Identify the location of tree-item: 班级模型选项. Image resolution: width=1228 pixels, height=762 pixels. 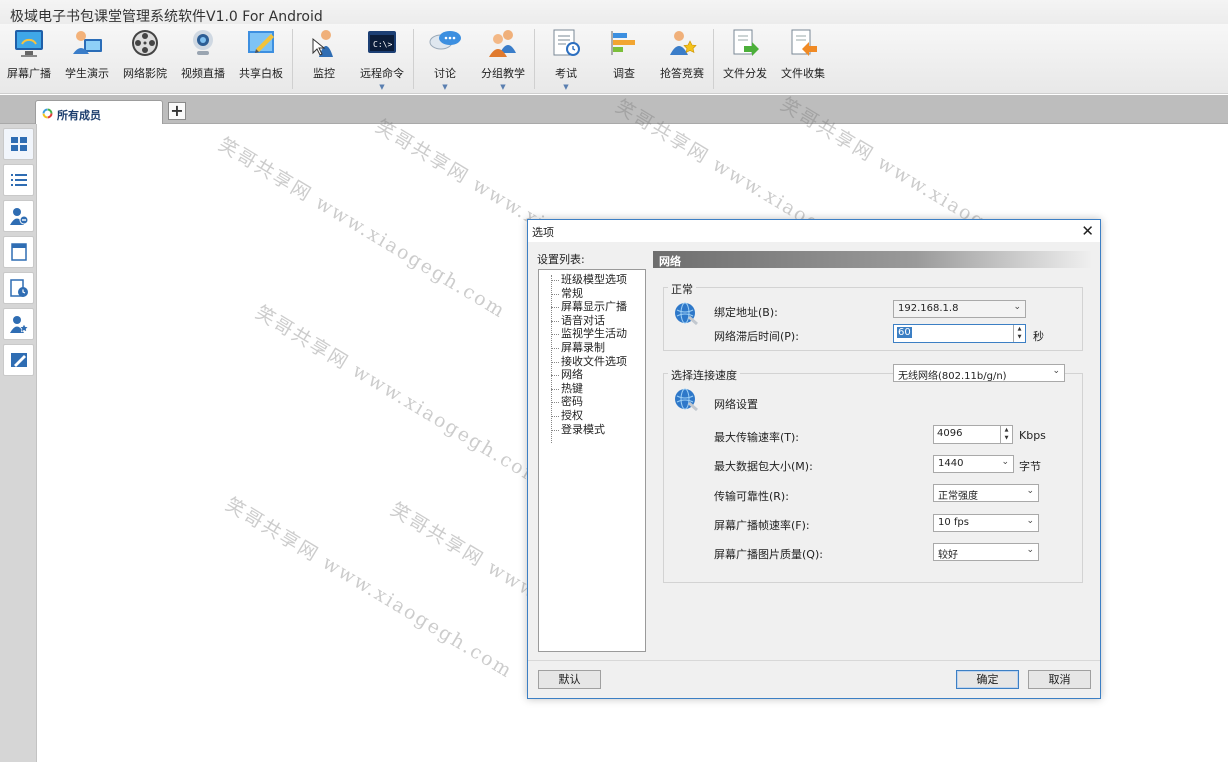
(592, 280).